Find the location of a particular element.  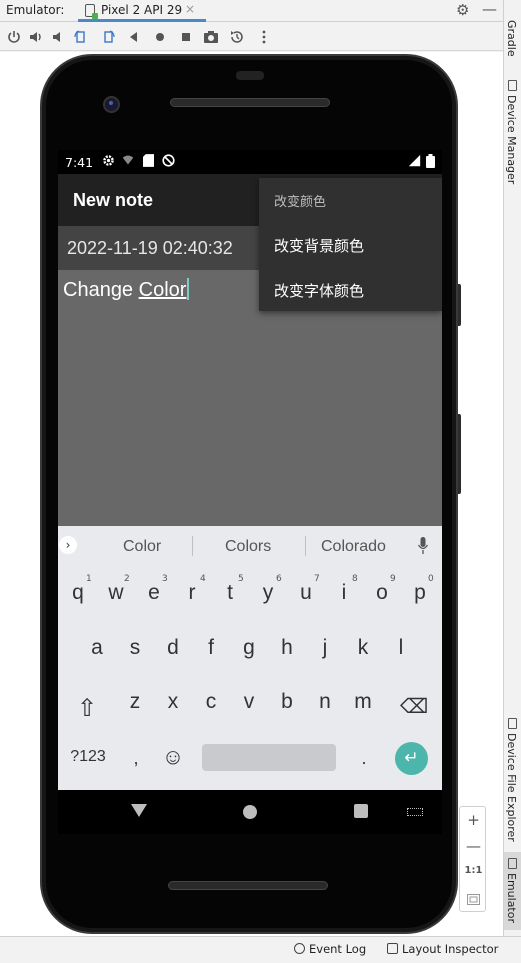

layout-inspector-icon is located at coordinates (392, 948).